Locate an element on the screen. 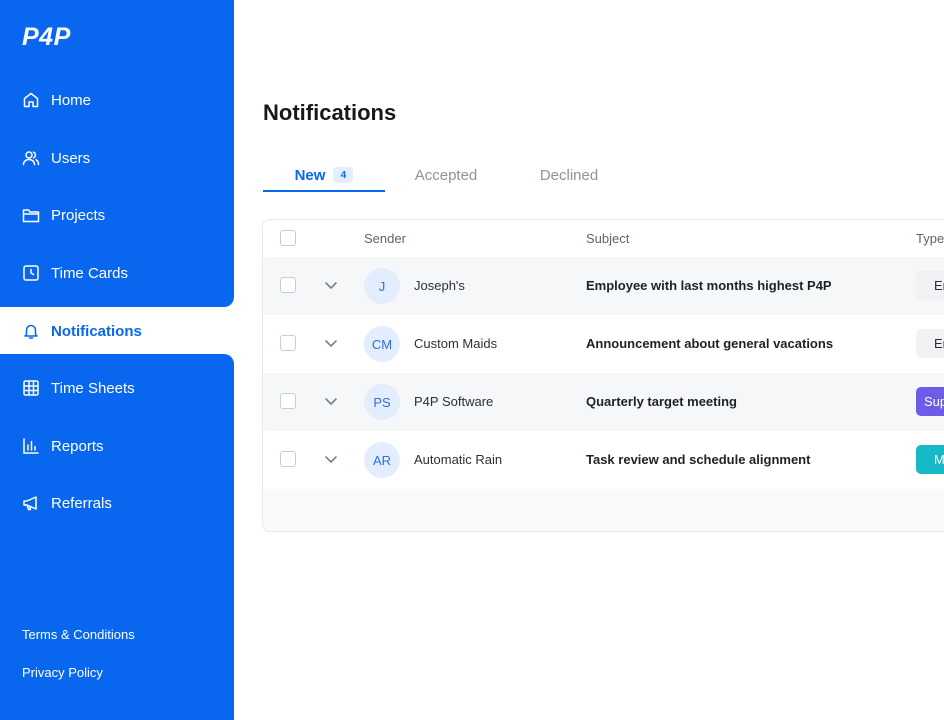 This screenshot has height=720, width=944. home-icon is located at coordinates (31, 100).